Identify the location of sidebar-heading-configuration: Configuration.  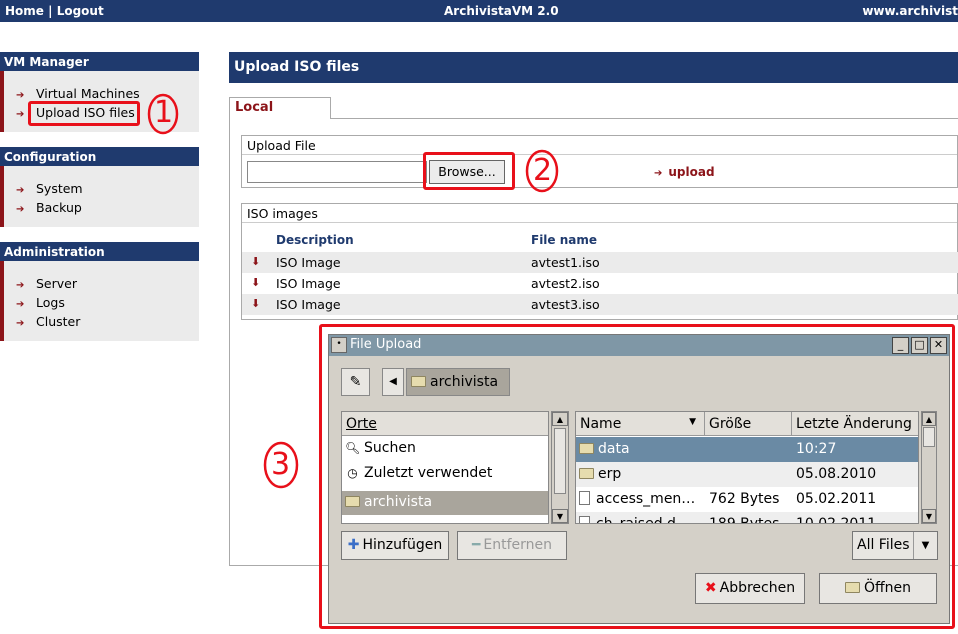
(99, 156).